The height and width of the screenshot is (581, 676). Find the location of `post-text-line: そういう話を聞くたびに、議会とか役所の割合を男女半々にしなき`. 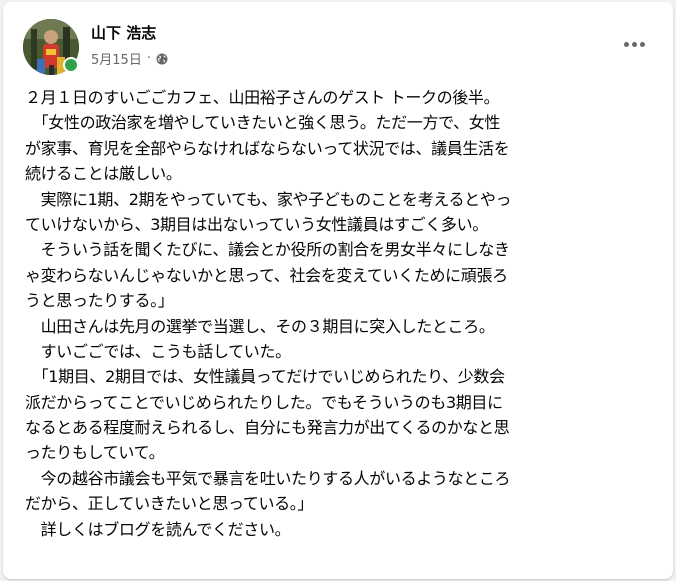

post-text-line: そういう話を聞くたびに、議会とか役所の割合を男女半々にしなき is located at coordinates (267, 250).